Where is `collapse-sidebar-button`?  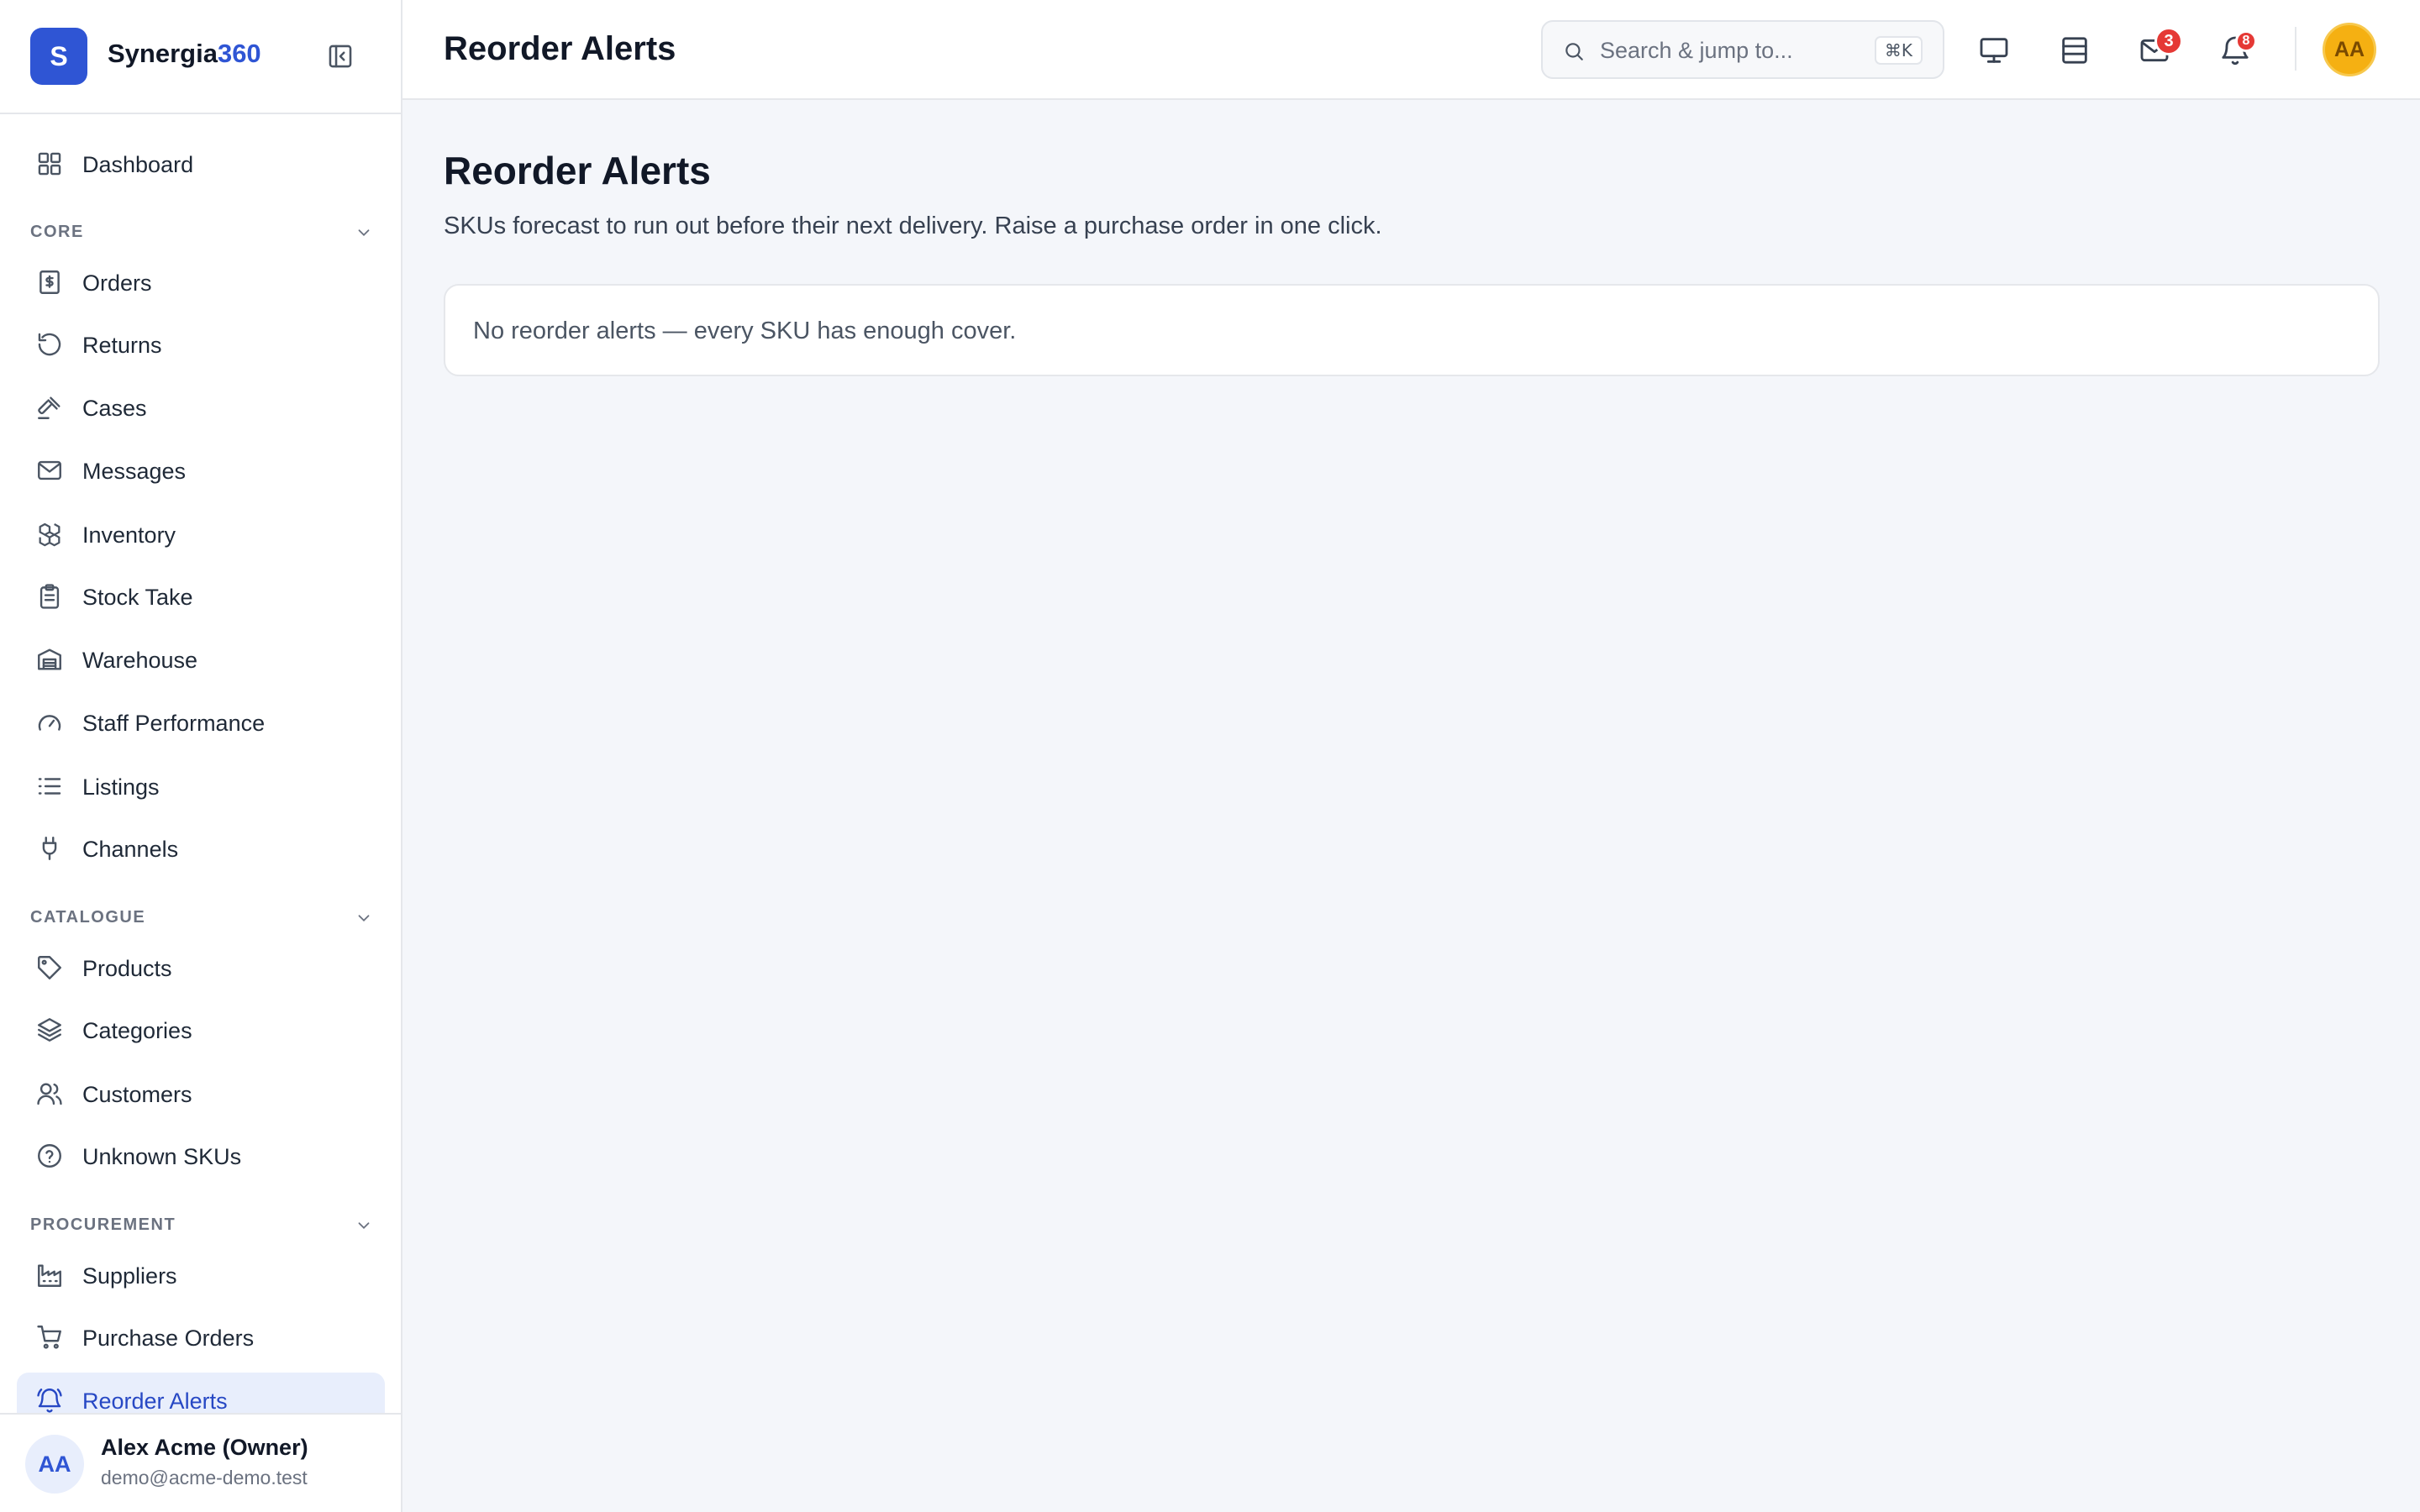
collapse-sidebar-button is located at coordinates (340, 56).